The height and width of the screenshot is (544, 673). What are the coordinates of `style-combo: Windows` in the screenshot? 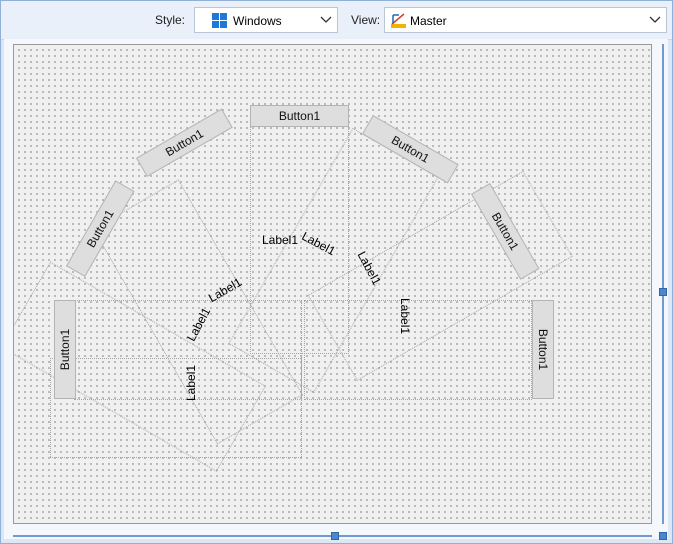 It's located at (266, 20).